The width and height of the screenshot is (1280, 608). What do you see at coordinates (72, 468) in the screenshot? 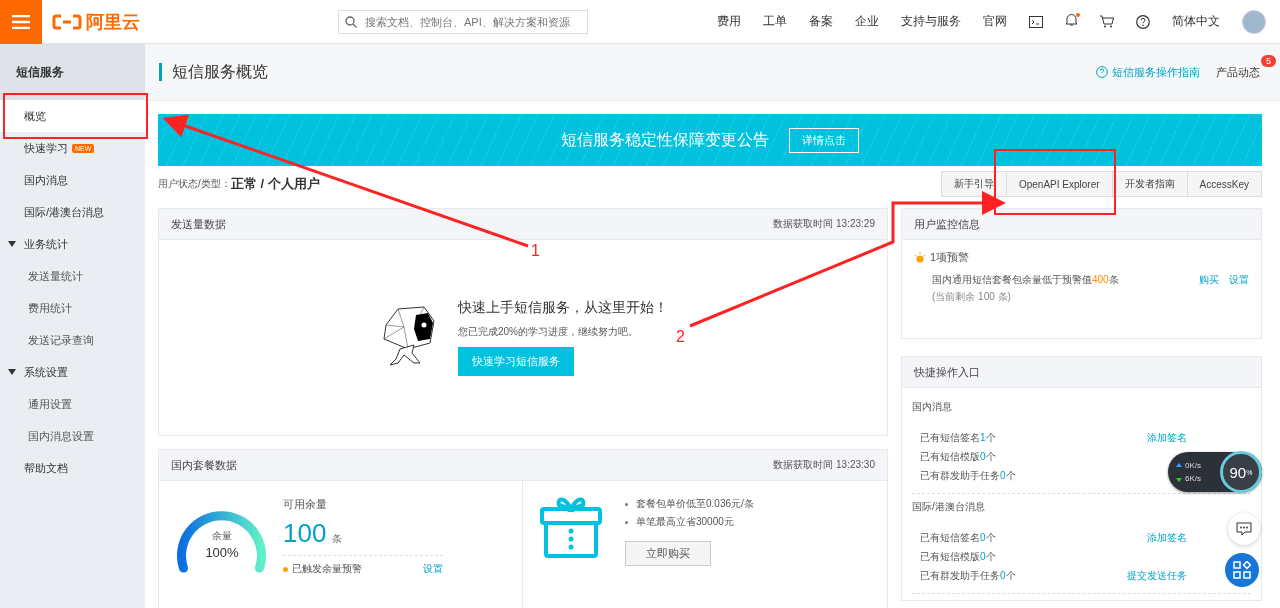
I see `sidebar-item: 帮助文档` at bounding box center [72, 468].